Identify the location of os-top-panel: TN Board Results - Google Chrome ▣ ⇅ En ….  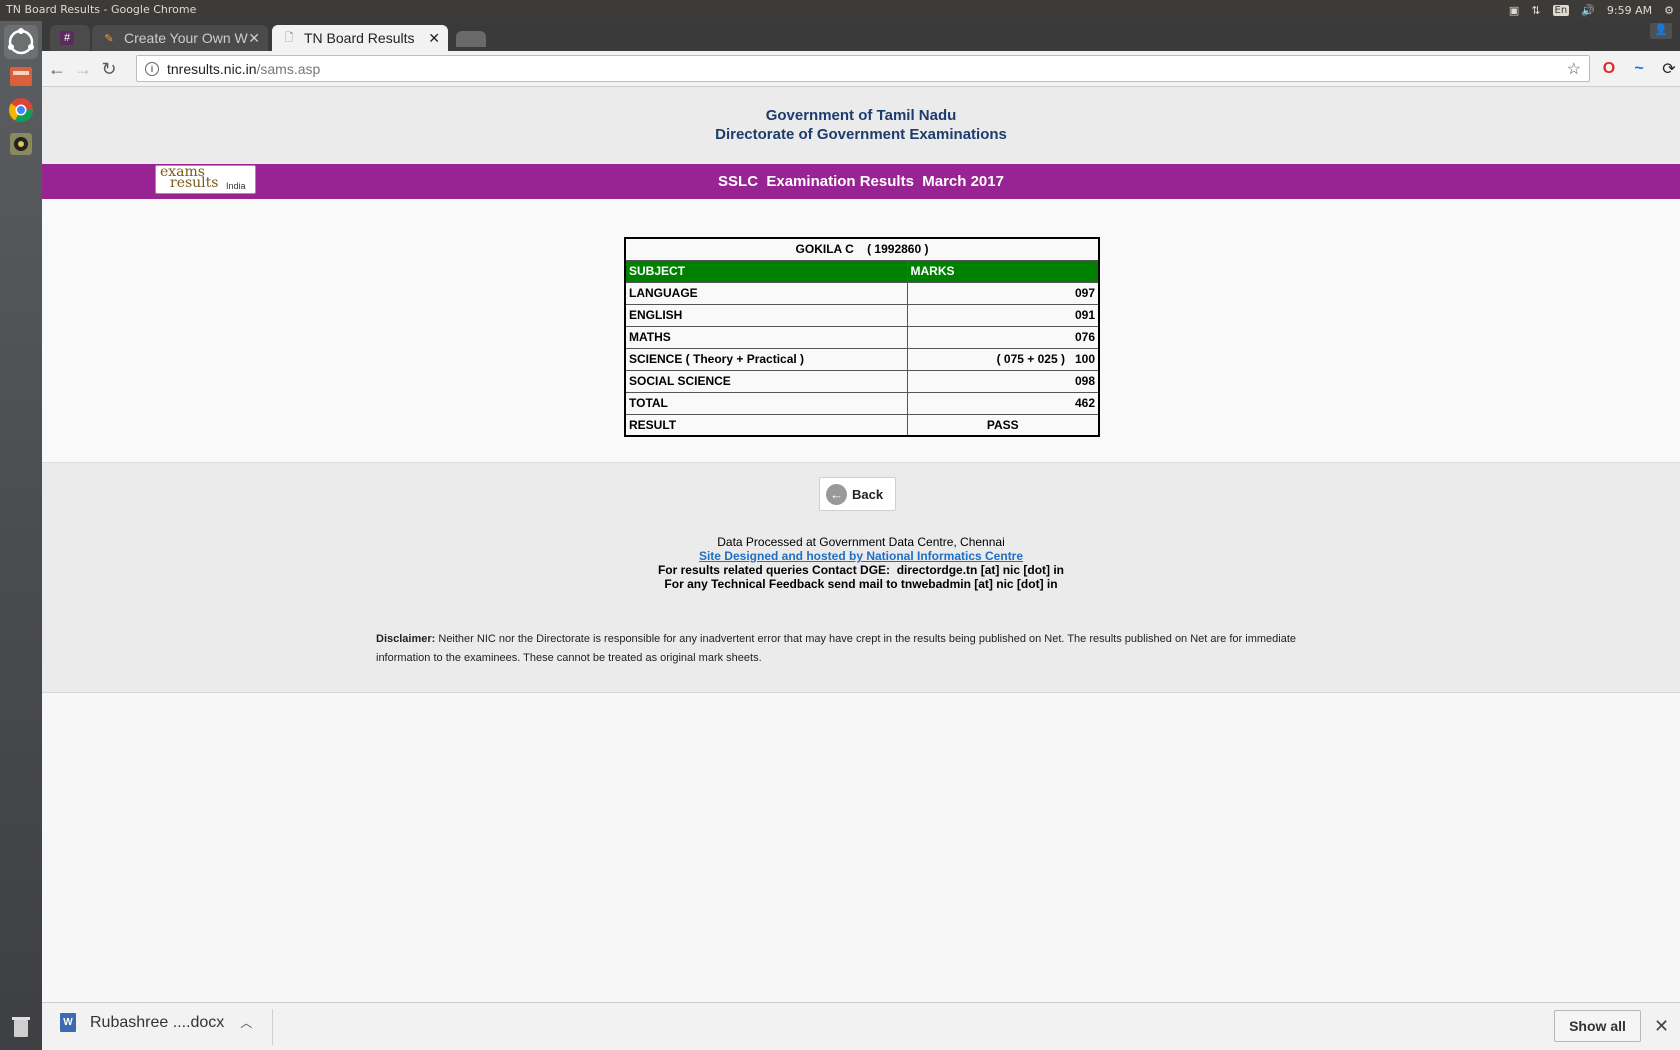
(840, 10).